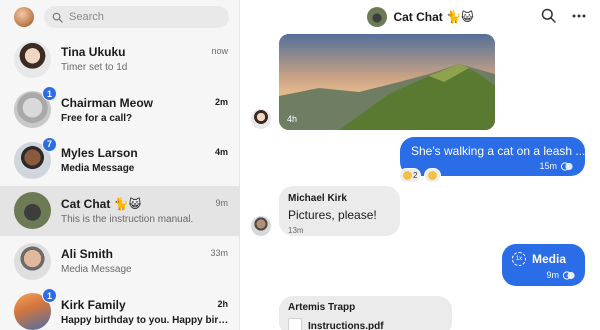 The width and height of the screenshot is (600, 330). I want to click on avatar: 7, so click(35, 157).